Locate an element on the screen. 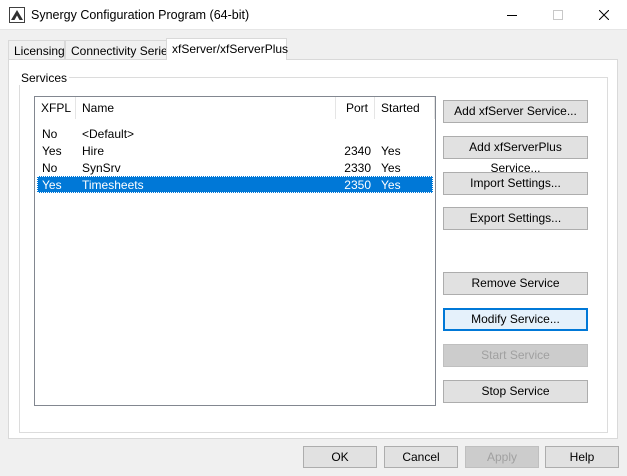 This screenshot has height=476, width=627. cell-name: Hire is located at coordinates (93, 151).